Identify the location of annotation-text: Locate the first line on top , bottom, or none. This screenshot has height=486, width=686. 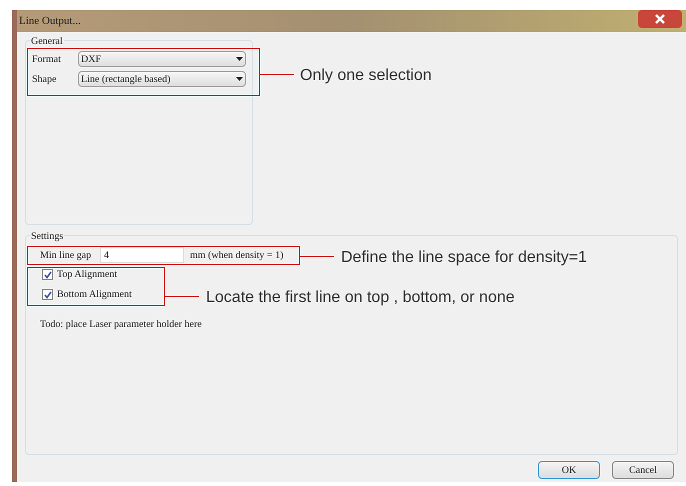
(360, 298).